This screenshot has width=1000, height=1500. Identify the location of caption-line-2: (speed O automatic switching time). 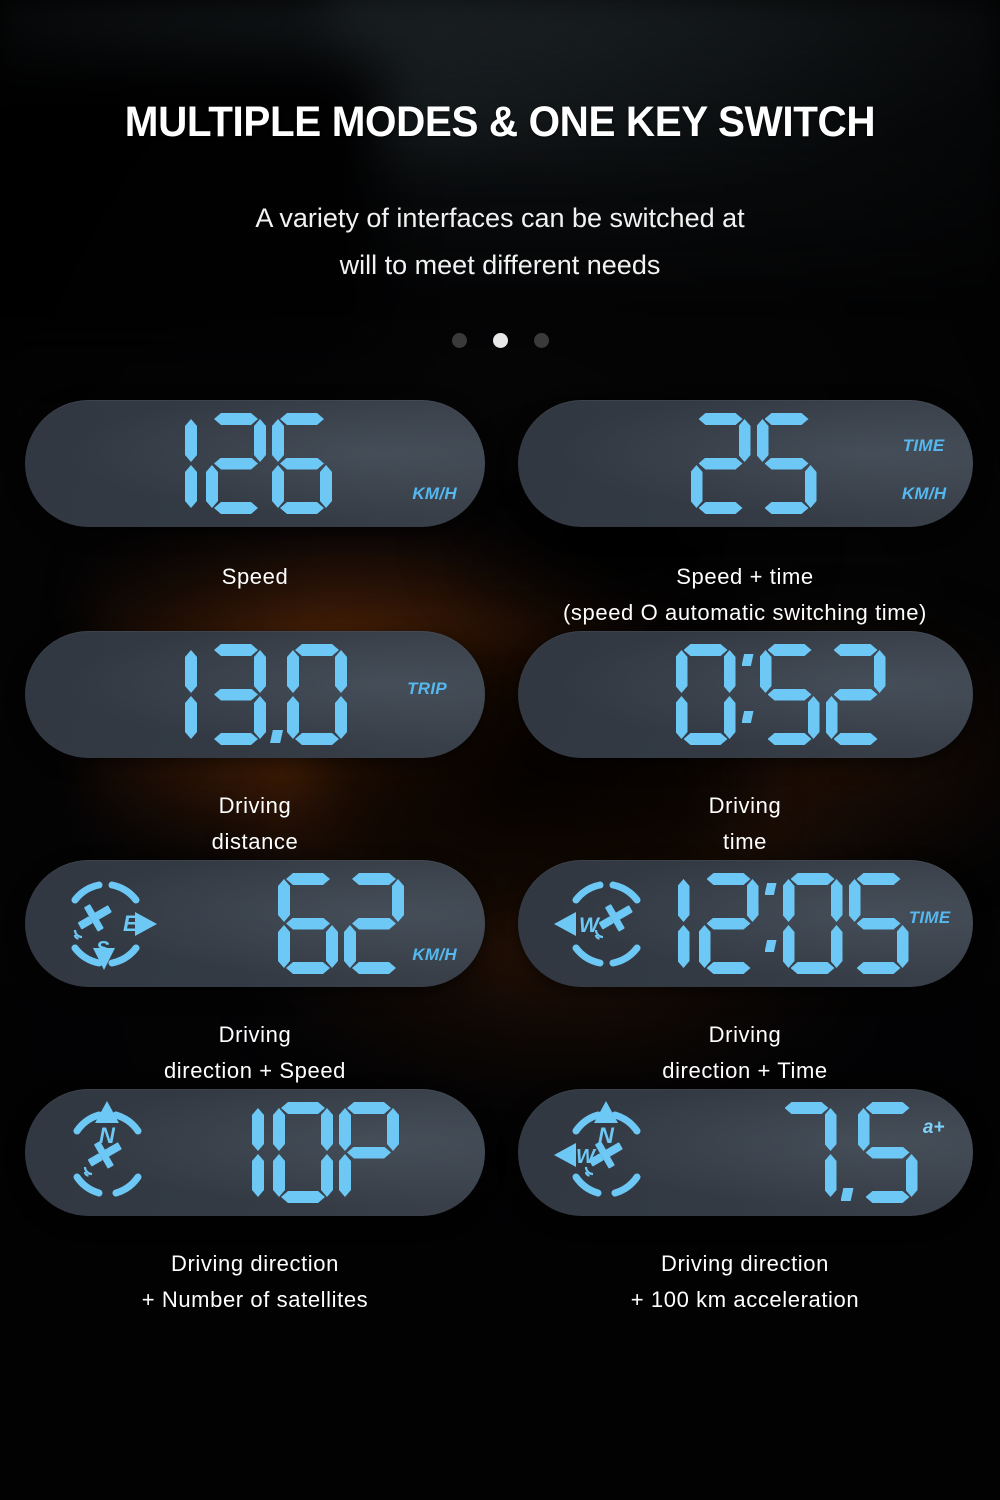
(745, 612).